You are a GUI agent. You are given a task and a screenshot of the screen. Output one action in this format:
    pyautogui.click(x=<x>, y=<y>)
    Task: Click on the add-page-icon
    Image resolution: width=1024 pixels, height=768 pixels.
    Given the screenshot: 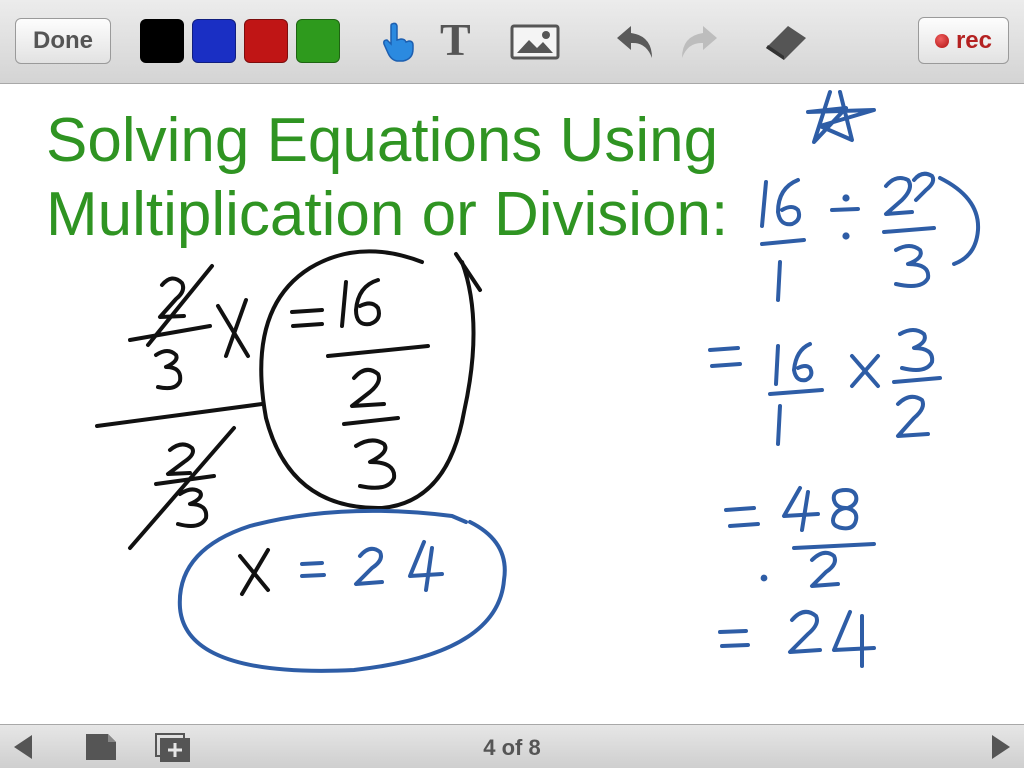 What is the action you would take?
    pyautogui.click(x=173, y=748)
    